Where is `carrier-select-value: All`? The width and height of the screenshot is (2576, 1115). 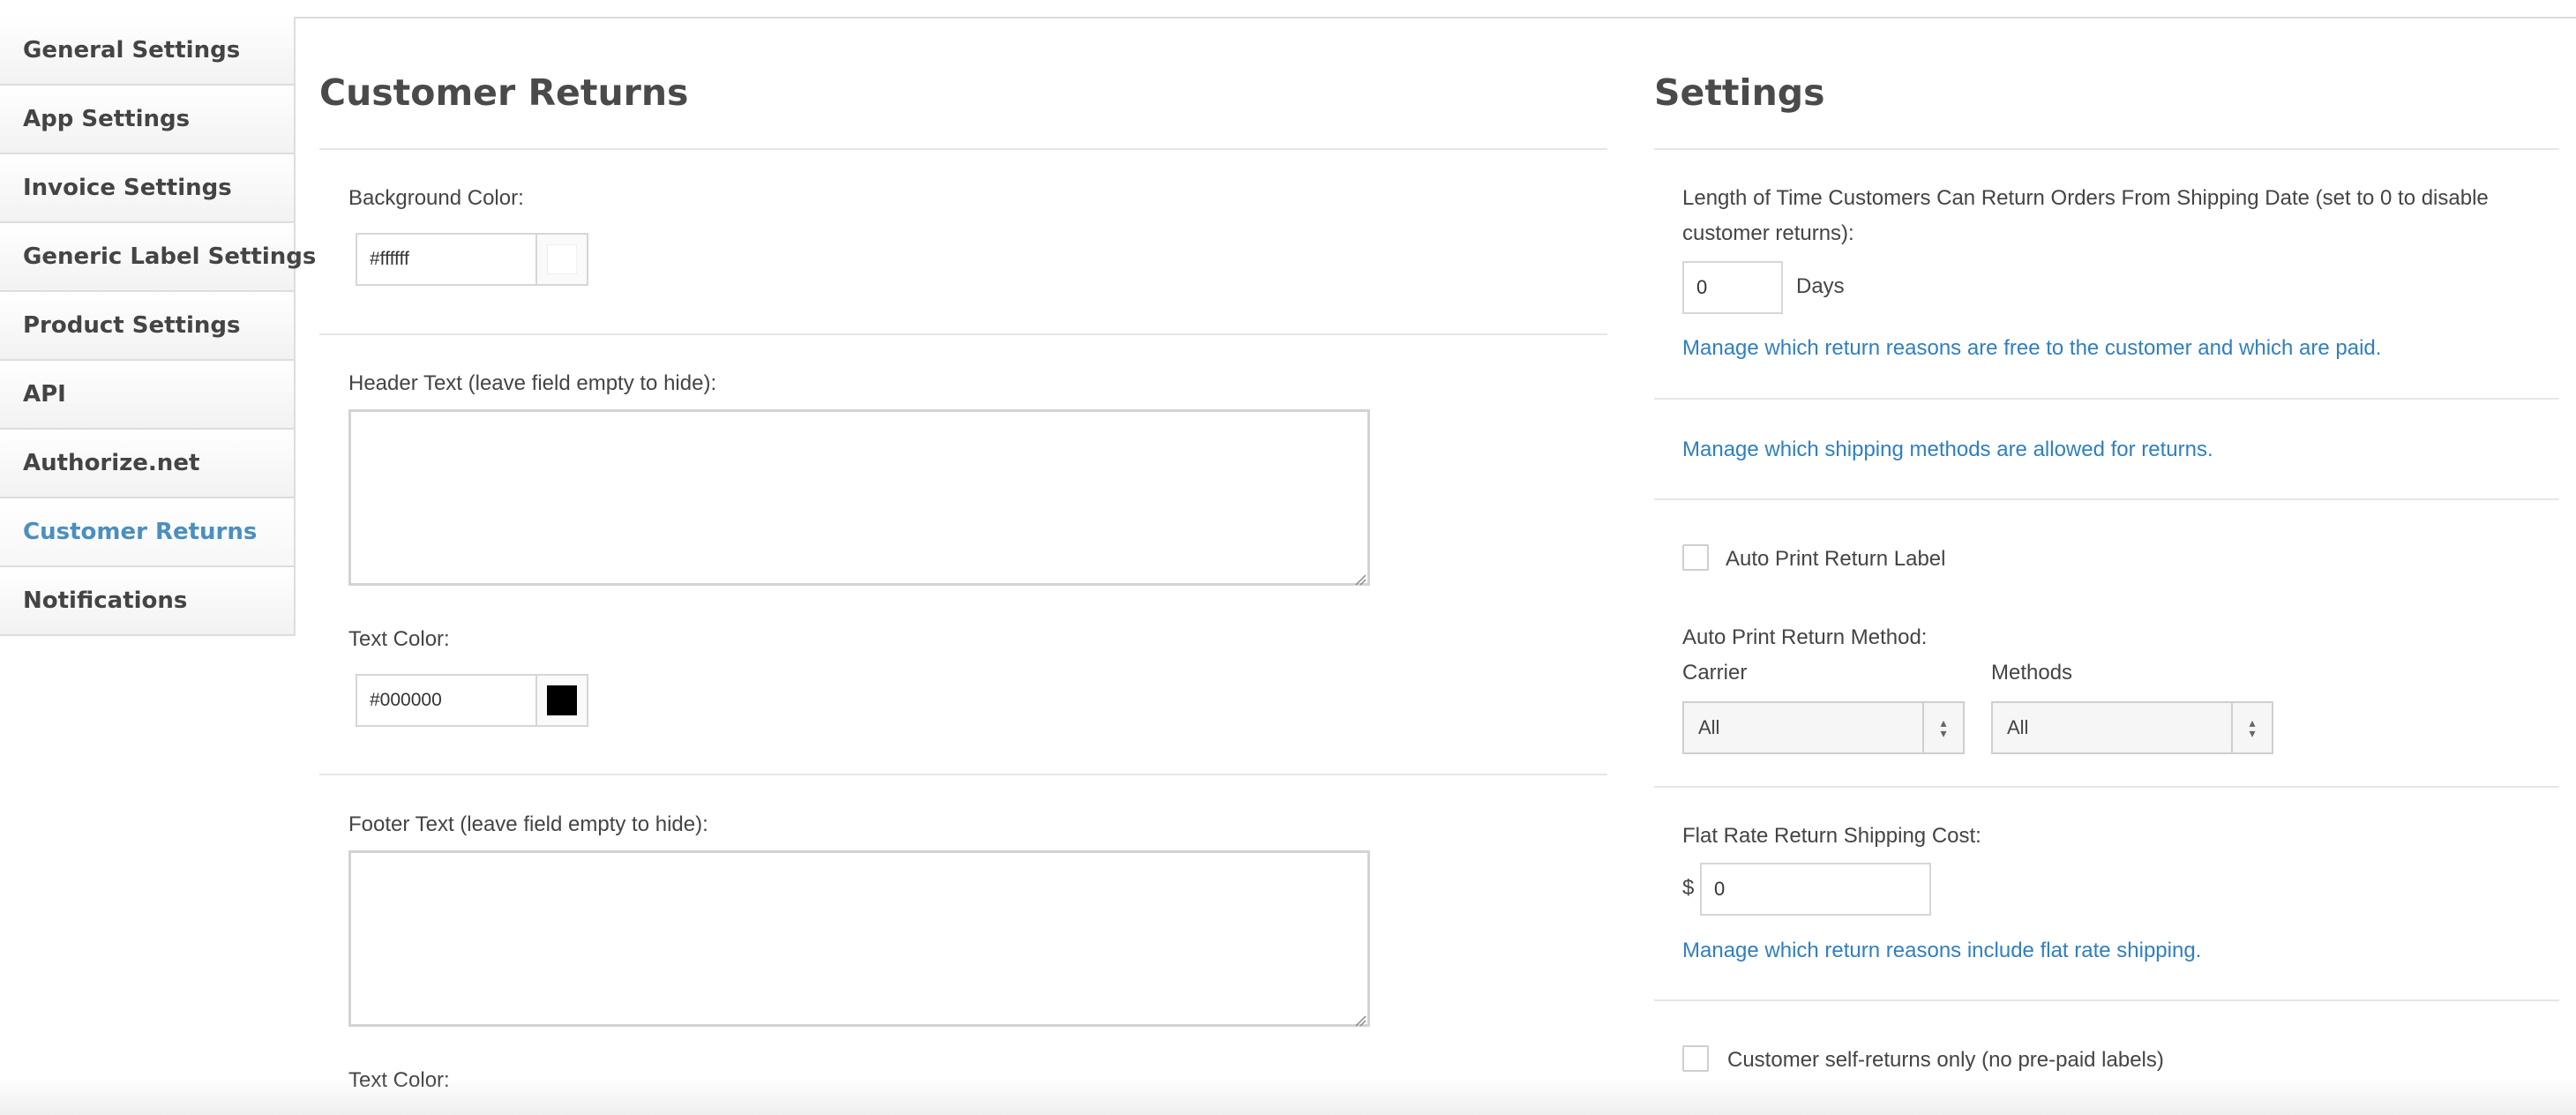 carrier-select-value: All is located at coordinates (1709, 727).